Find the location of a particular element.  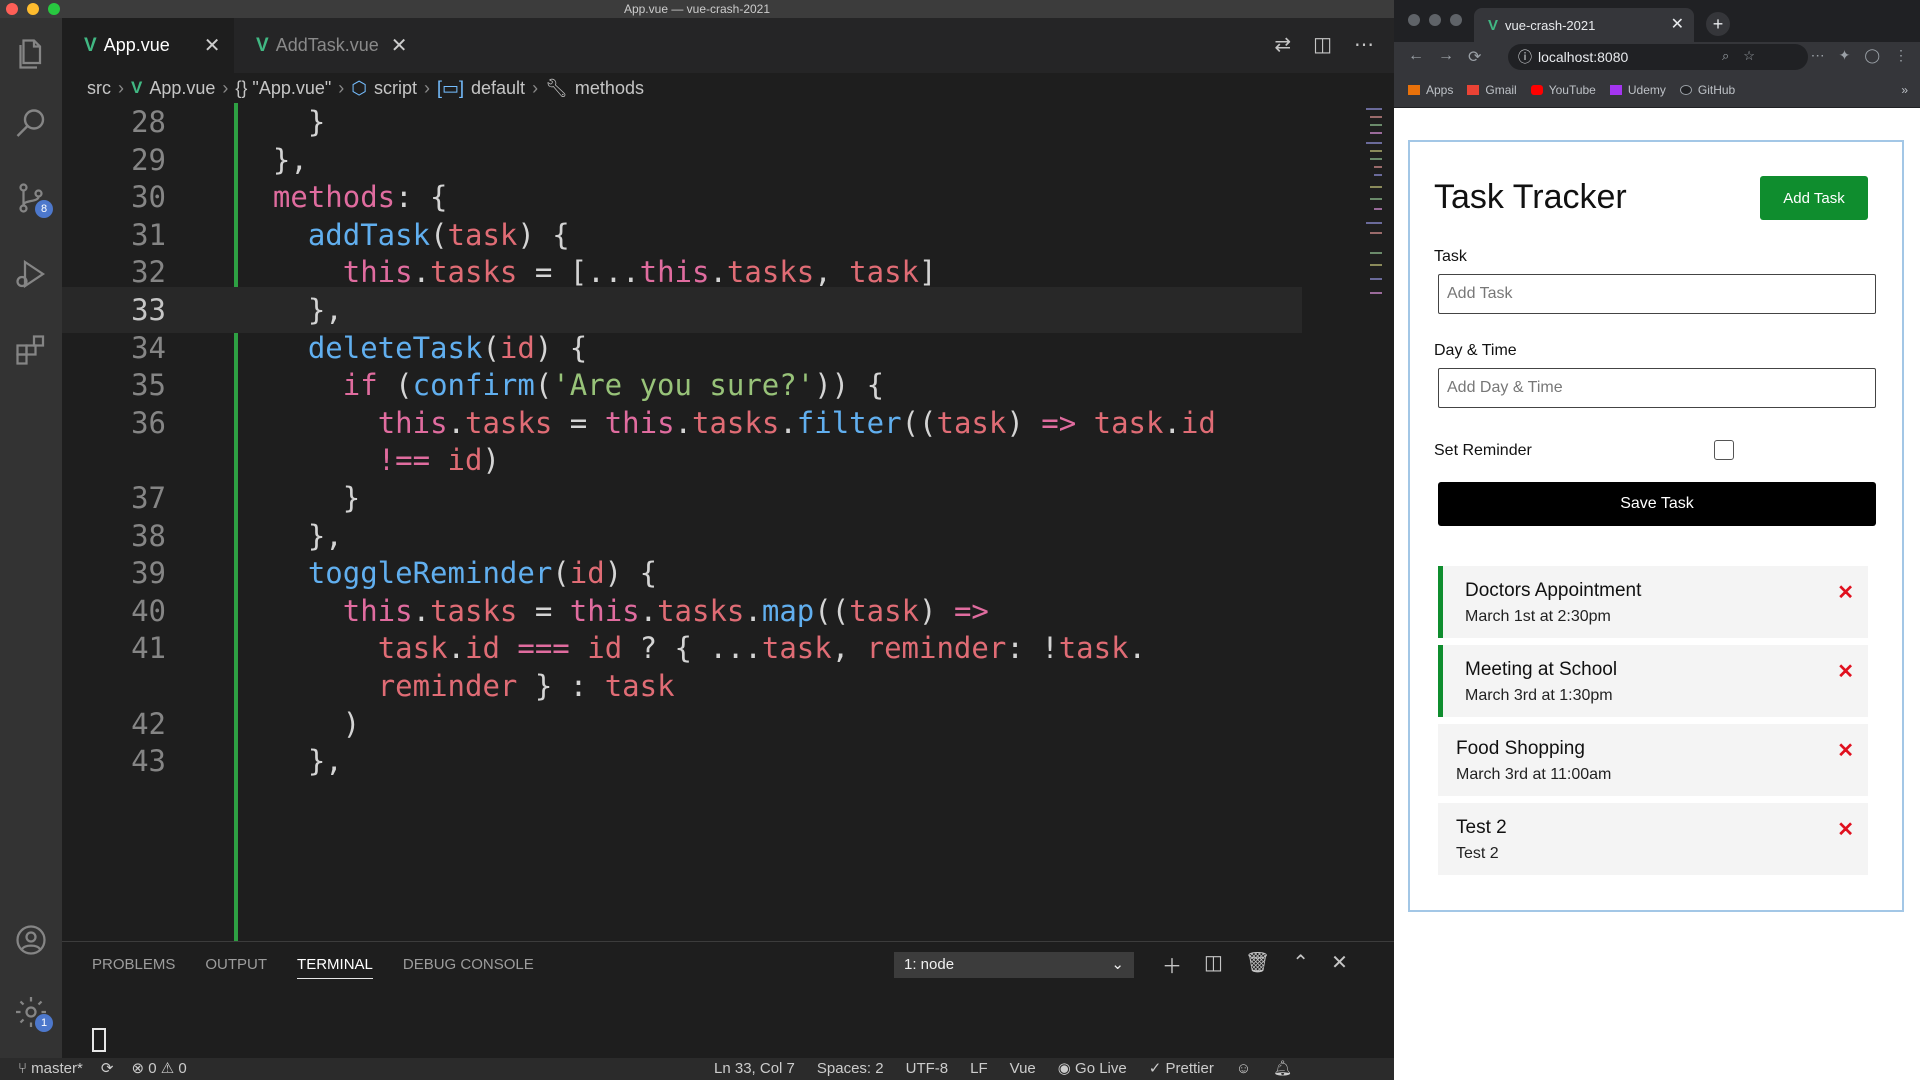

extension-icon: ⋯ is located at coordinates (1818, 55).